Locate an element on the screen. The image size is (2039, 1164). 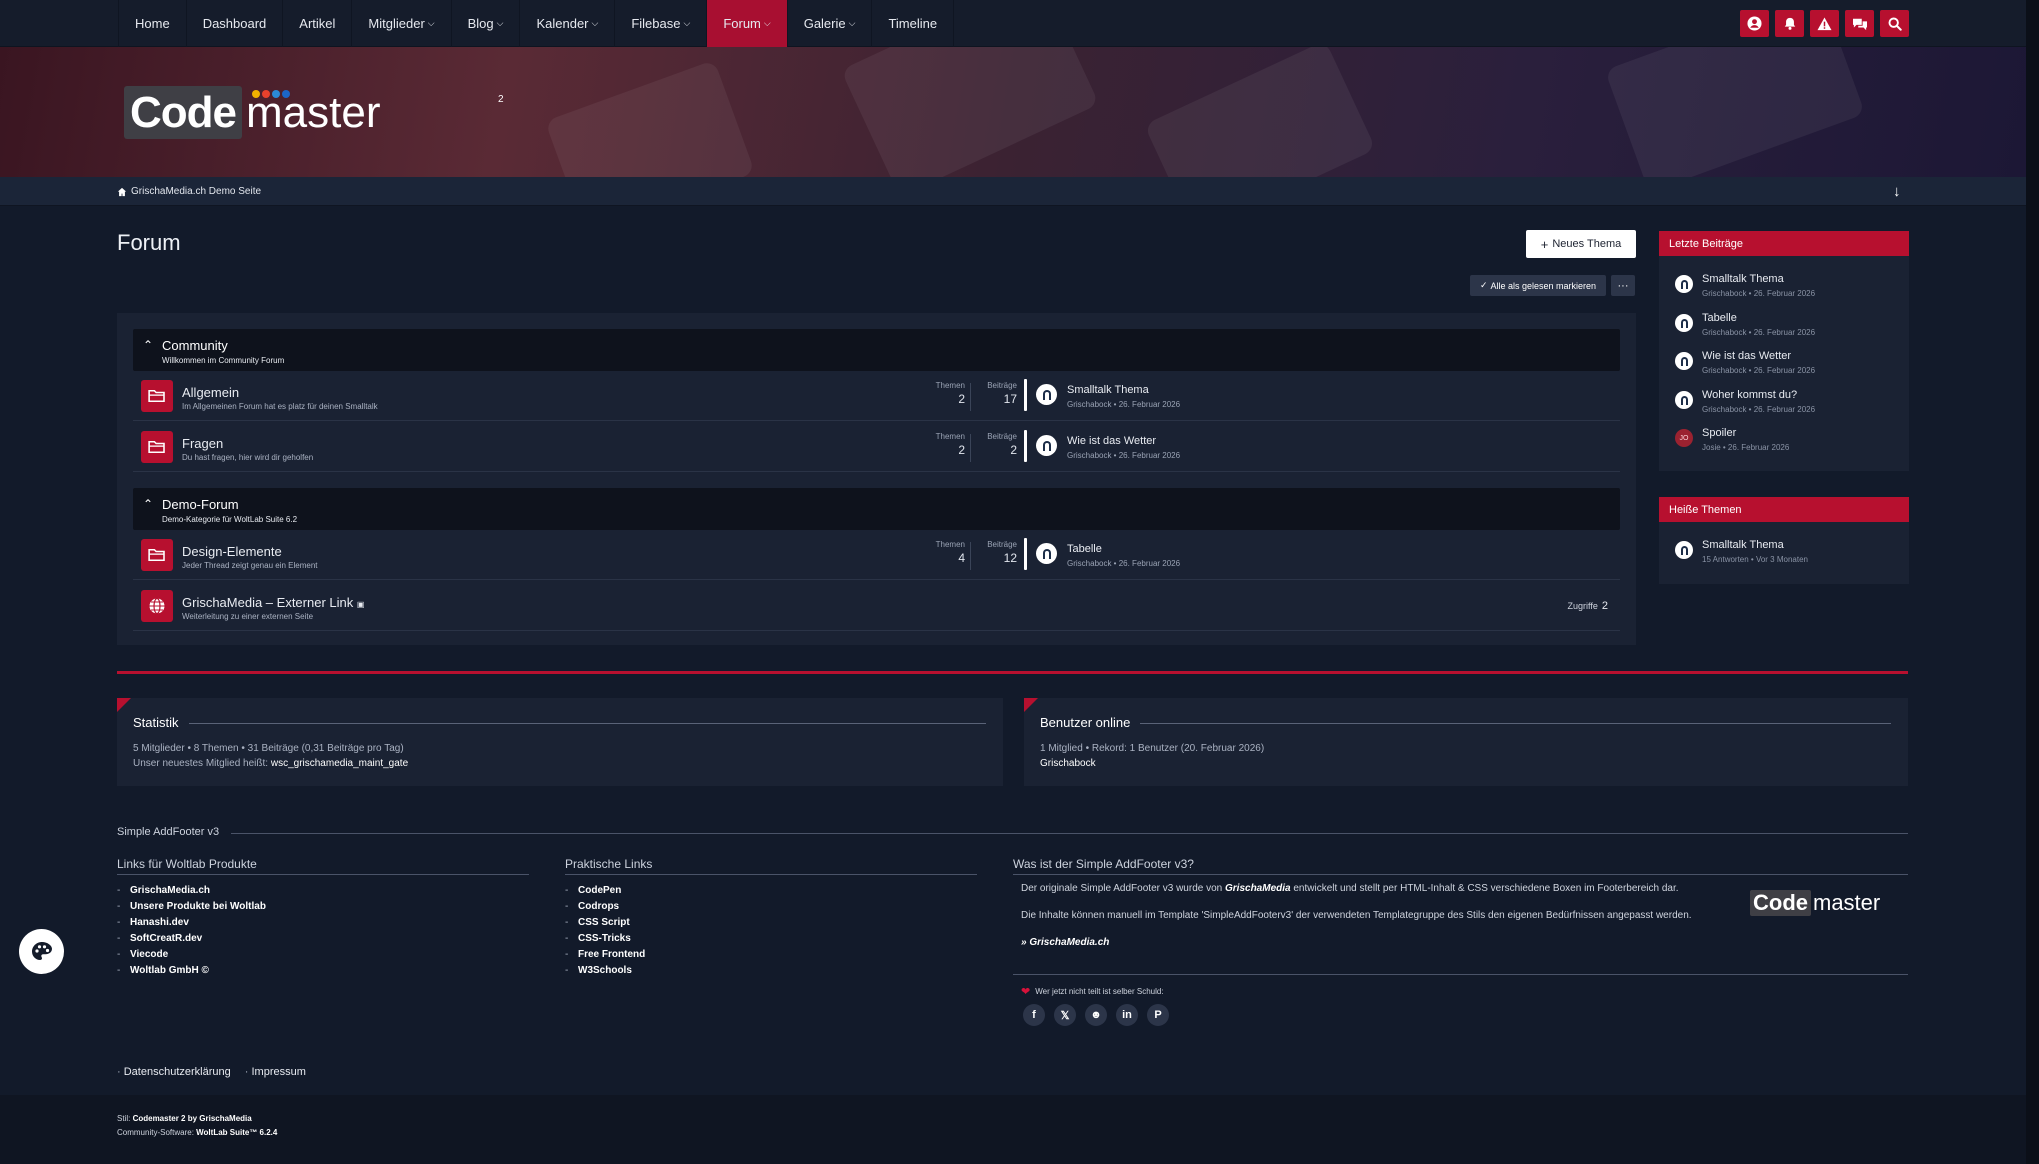
nav-item-mitglieder: Mitglieder ⌵ is located at coordinates (402, 23).